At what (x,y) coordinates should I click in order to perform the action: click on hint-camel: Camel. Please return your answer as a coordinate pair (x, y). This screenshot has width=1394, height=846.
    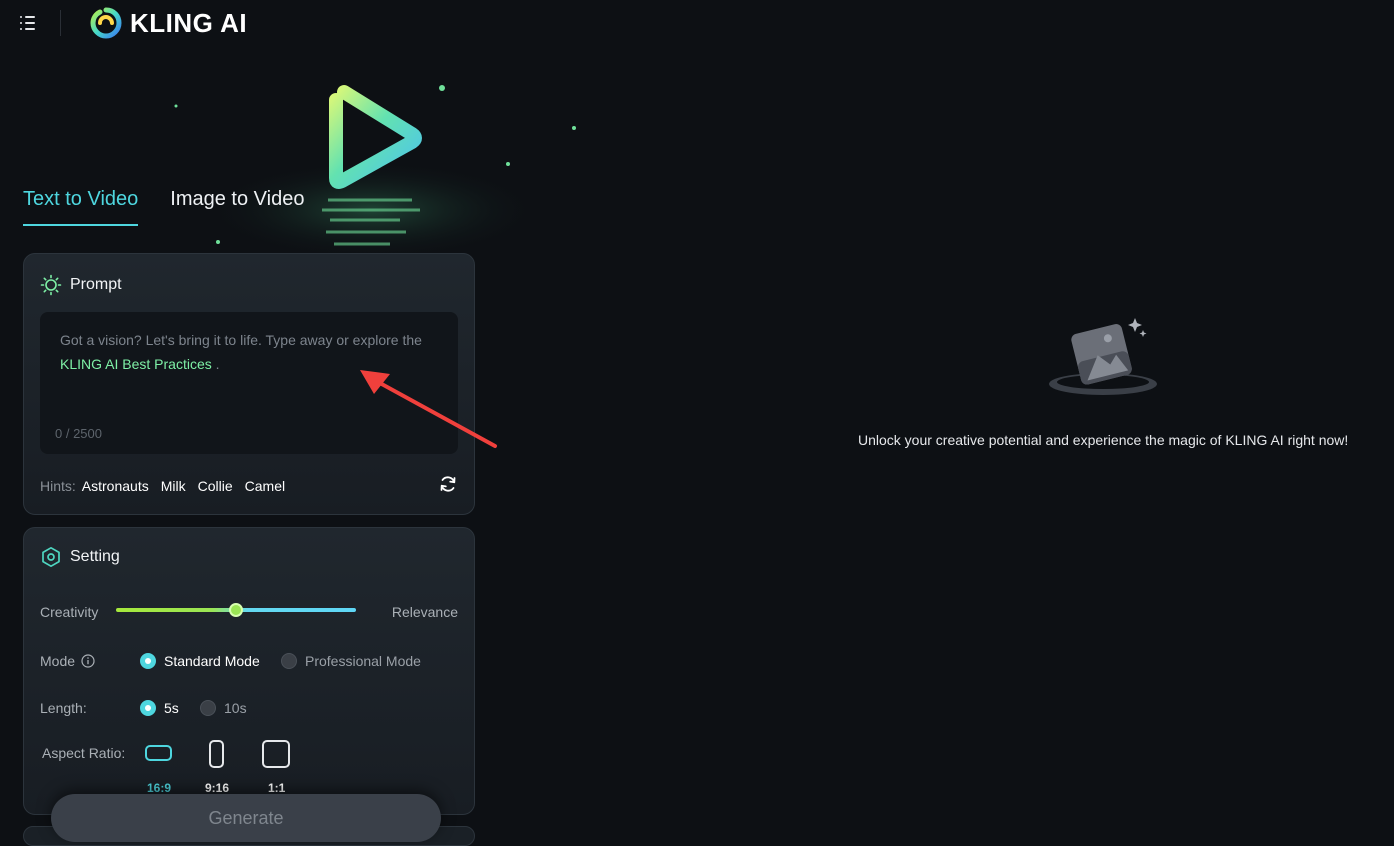
    Looking at the image, I should click on (265, 486).